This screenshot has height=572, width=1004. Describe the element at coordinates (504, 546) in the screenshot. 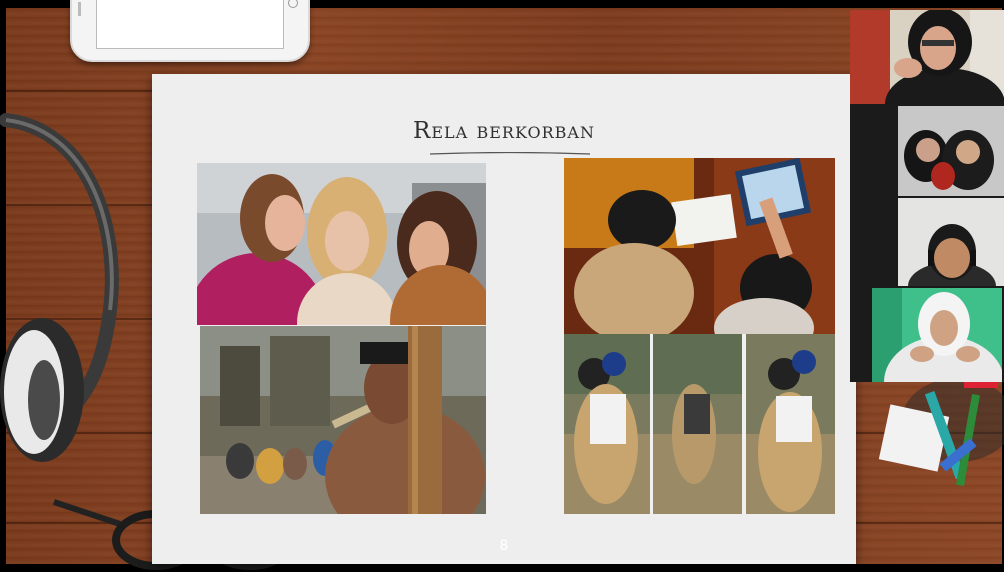

I see `slide-page-number: 8` at that location.